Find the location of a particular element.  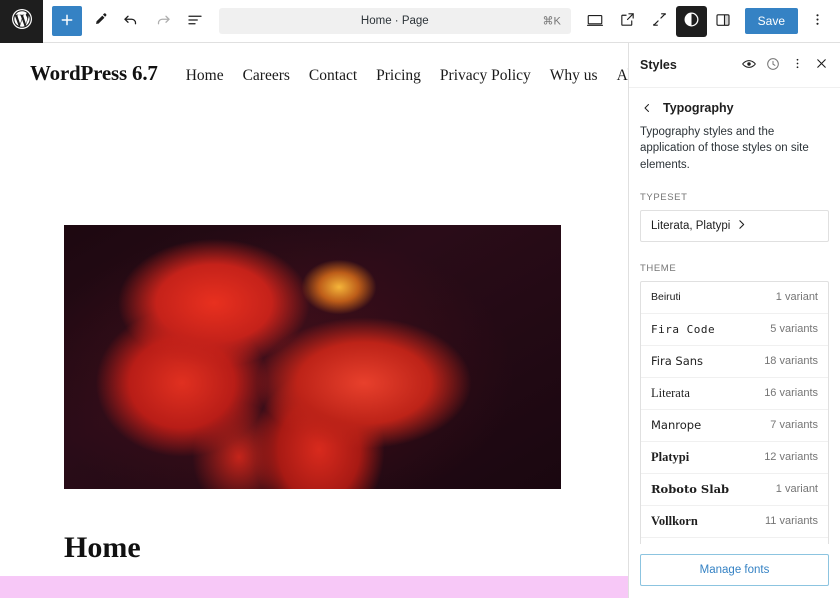

nav-item-pricing: Pricing is located at coordinates (398, 76).